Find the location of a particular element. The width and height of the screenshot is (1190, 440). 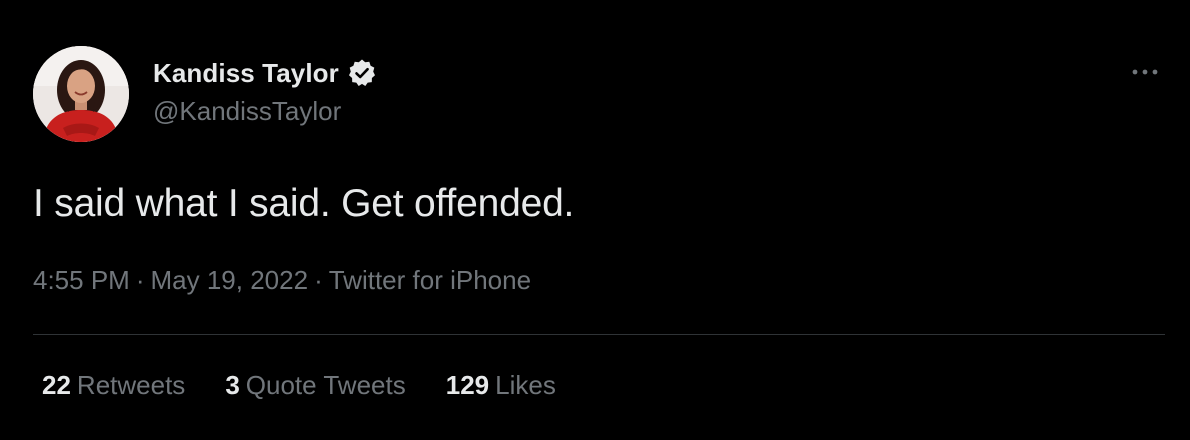

author-handle: @KandissTaylor is located at coordinates (247, 111).